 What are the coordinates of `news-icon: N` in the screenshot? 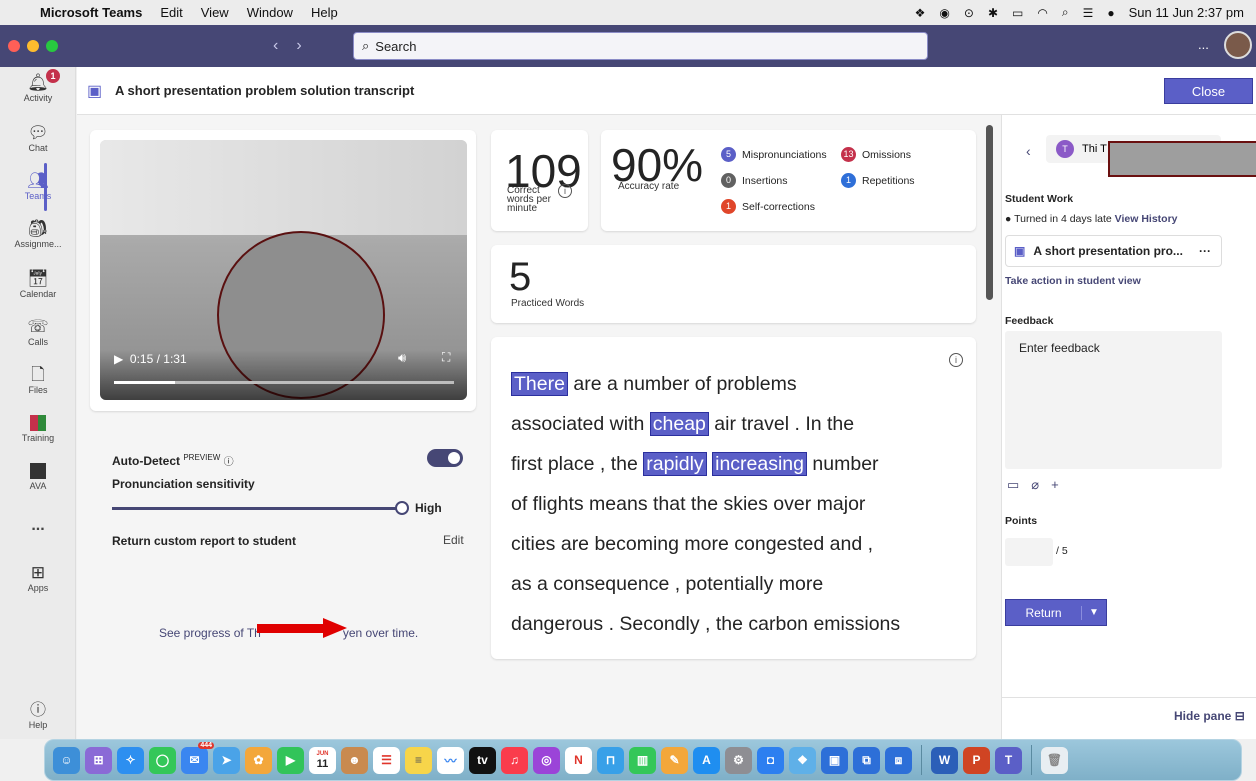 It's located at (578, 760).